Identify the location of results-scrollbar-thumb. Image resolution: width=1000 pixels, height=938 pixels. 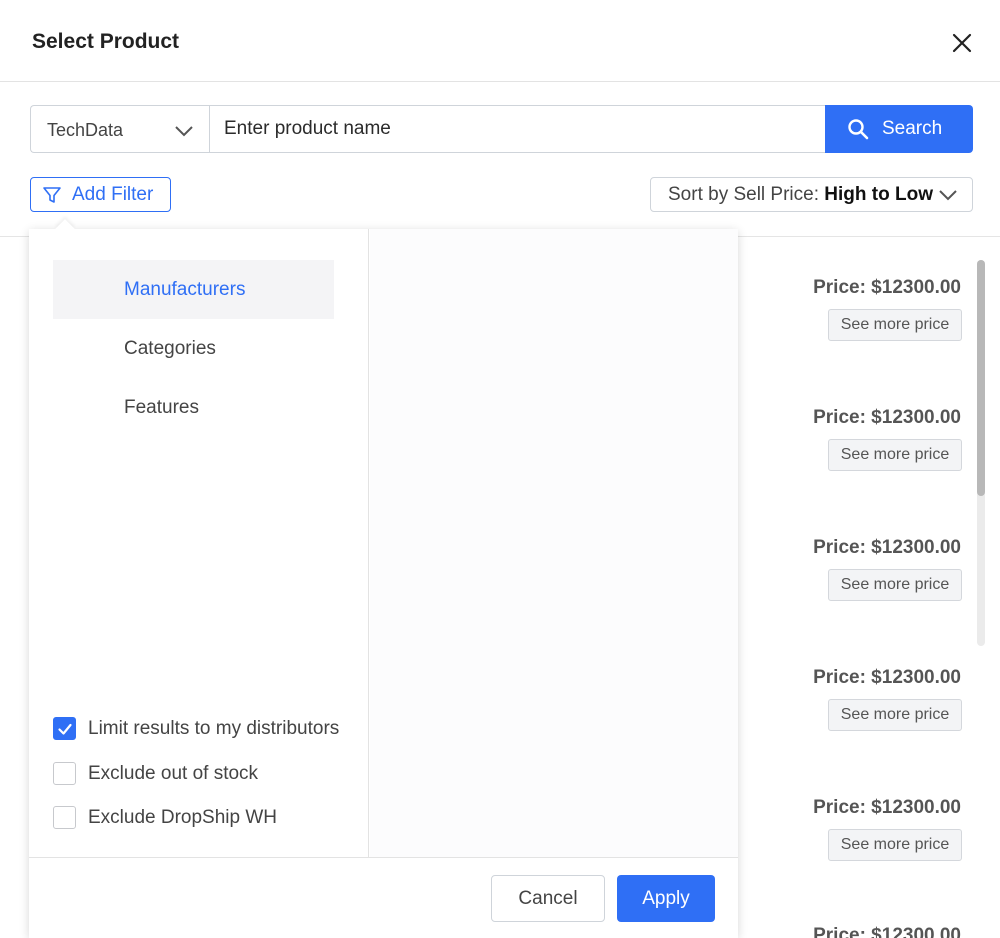
(981, 378).